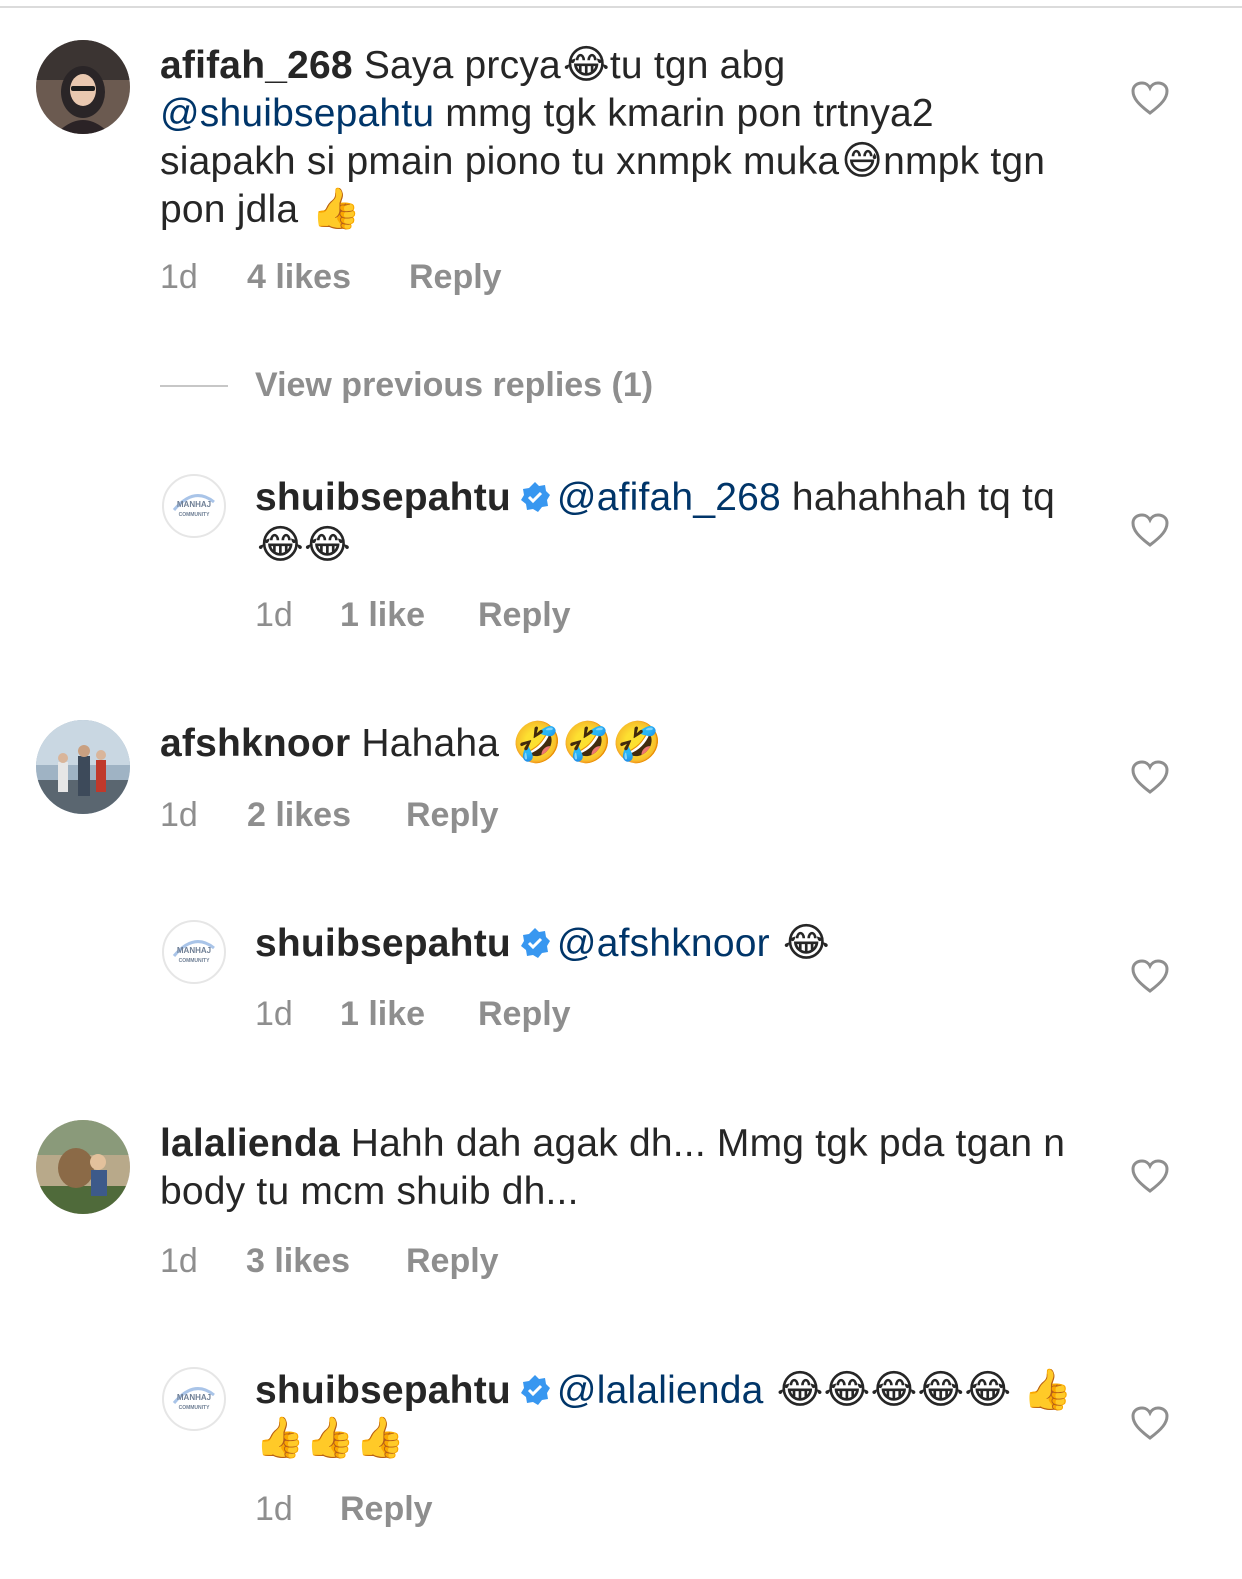 The height and width of the screenshot is (1579, 1242). I want to click on comment-text: tu tgn abg, so click(697, 65).